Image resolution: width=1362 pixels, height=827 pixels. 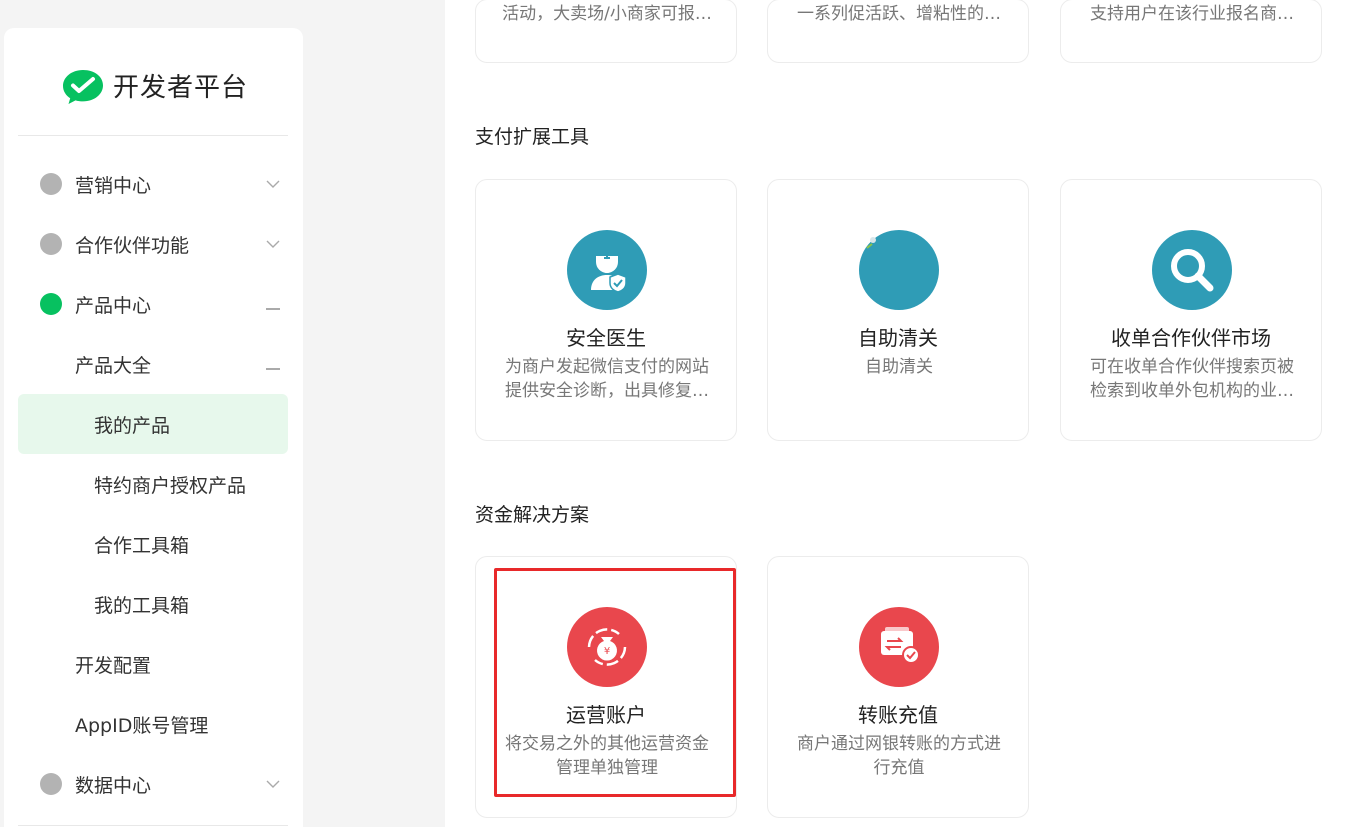 I want to click on sidebar-item-appid-management: AppID账号管理, so click(x=153, y=724).